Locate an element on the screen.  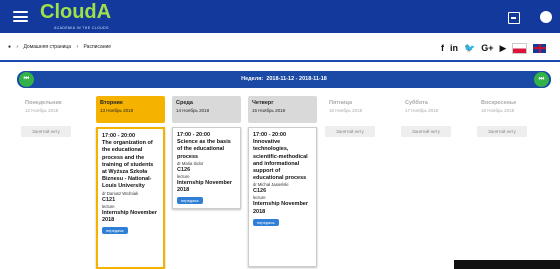
brand-logo: CloudA is located at coordinates (75, 12).